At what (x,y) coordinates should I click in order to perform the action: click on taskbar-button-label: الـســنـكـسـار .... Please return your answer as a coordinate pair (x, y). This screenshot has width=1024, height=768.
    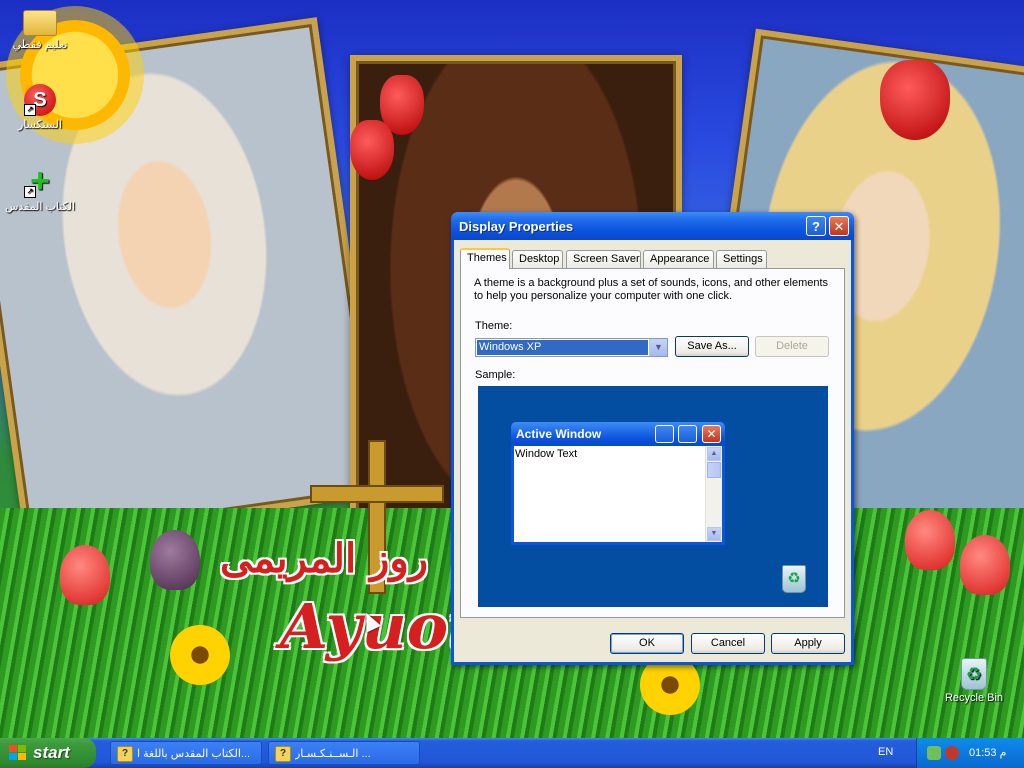
    Looking at the image, I should click on (333, 754).